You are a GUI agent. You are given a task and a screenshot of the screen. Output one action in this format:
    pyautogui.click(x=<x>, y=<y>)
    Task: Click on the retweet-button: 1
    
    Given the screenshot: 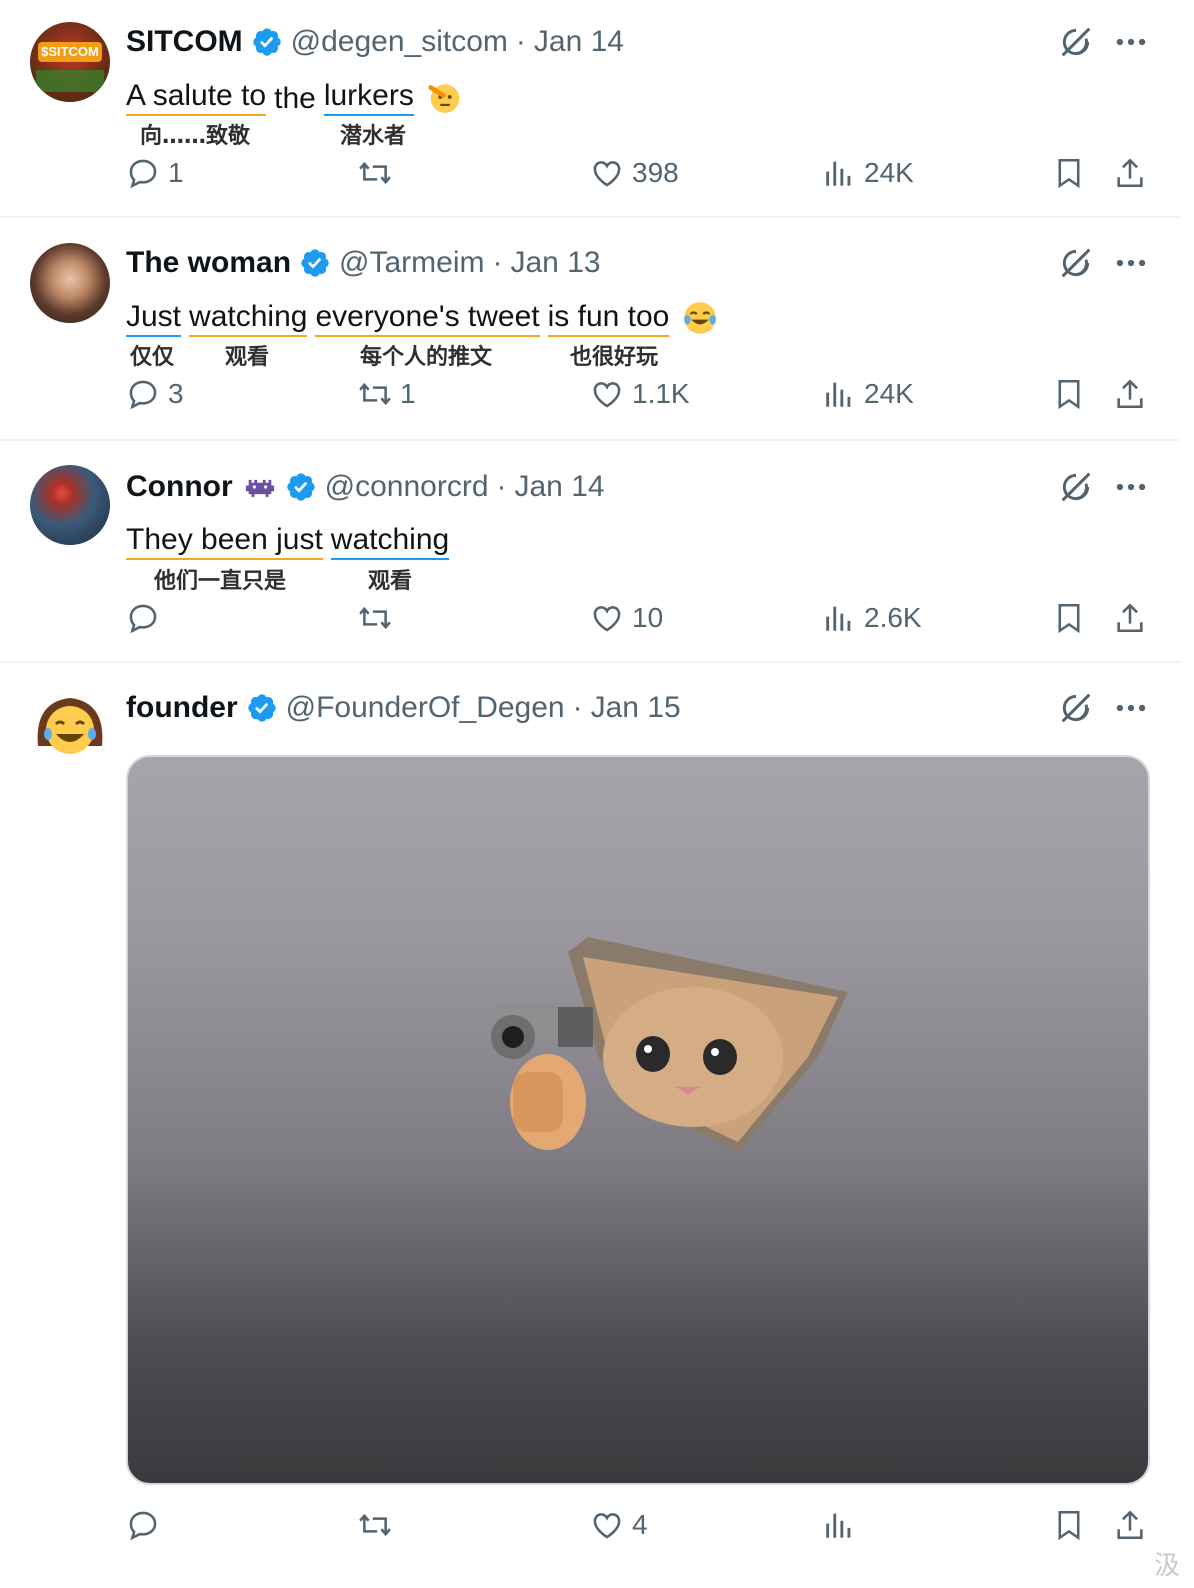 What is the action you would take?
    pyautogui.click(x=387, y=394)
    